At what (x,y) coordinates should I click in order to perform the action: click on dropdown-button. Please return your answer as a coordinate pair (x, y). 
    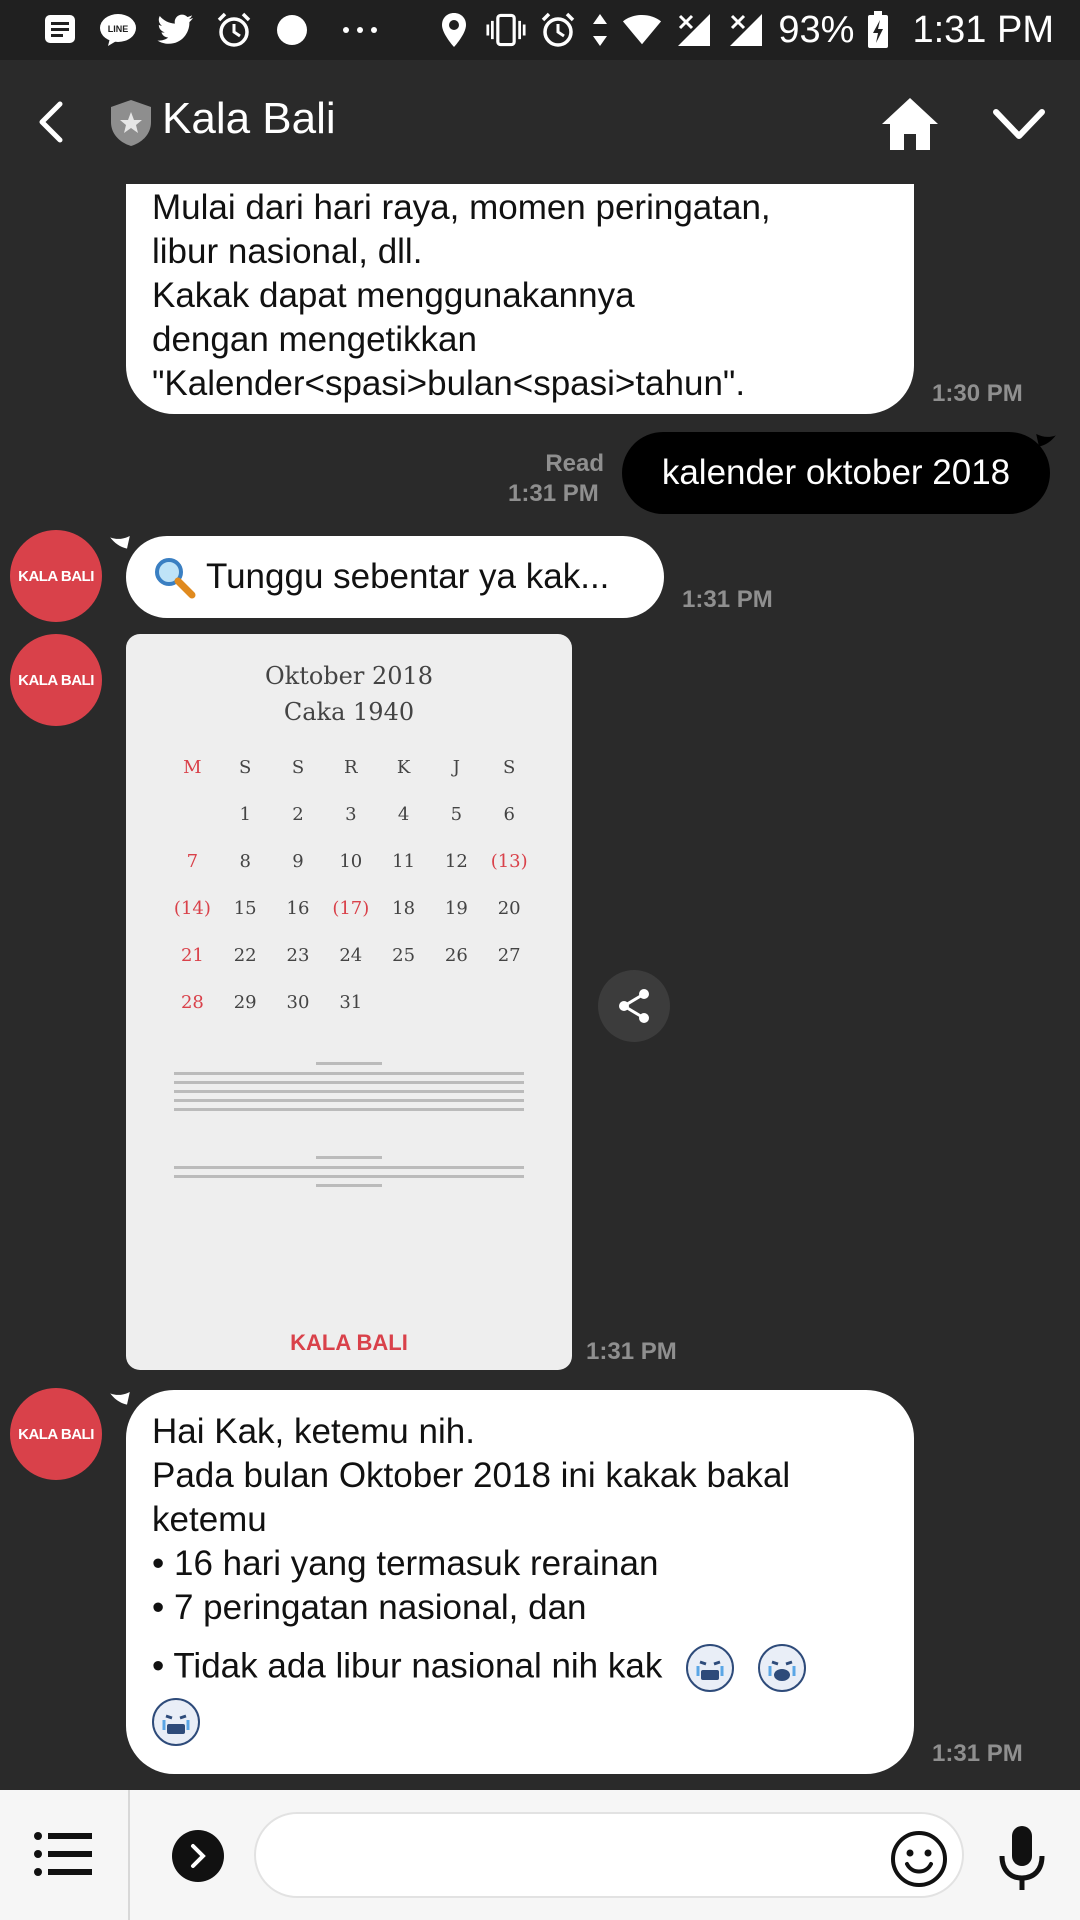
    Looking at the image, I should click on (1019, 124).